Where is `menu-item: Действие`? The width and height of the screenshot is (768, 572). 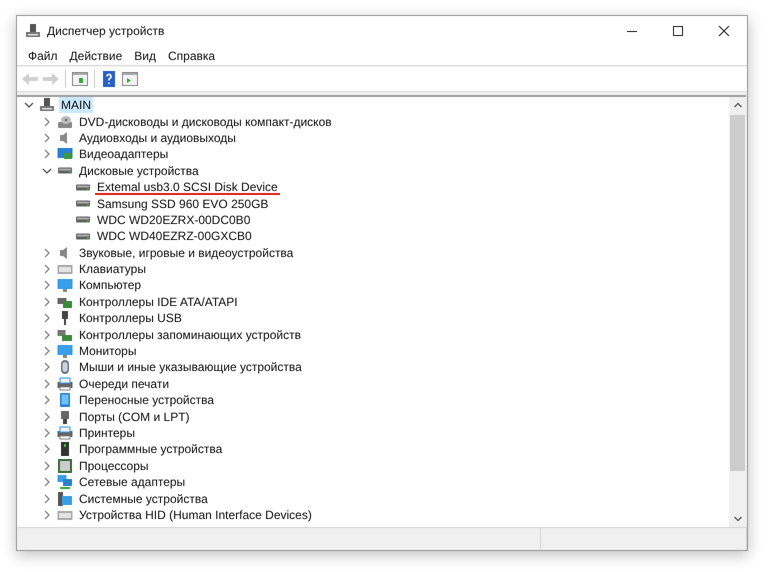
menu-item: Действие is located at coordinates (96, 55).